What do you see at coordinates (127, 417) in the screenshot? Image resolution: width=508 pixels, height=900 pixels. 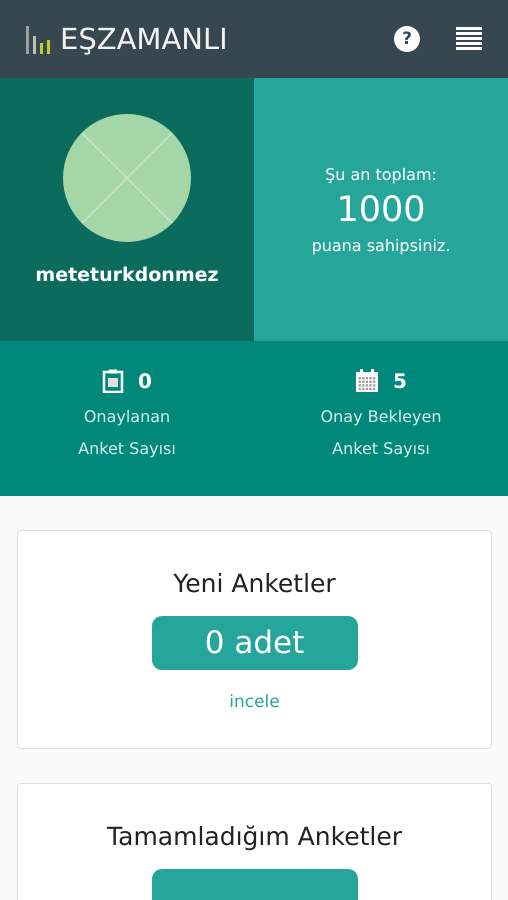 I see `stat-label: Onaylanan` at bounding box center [127, 417].